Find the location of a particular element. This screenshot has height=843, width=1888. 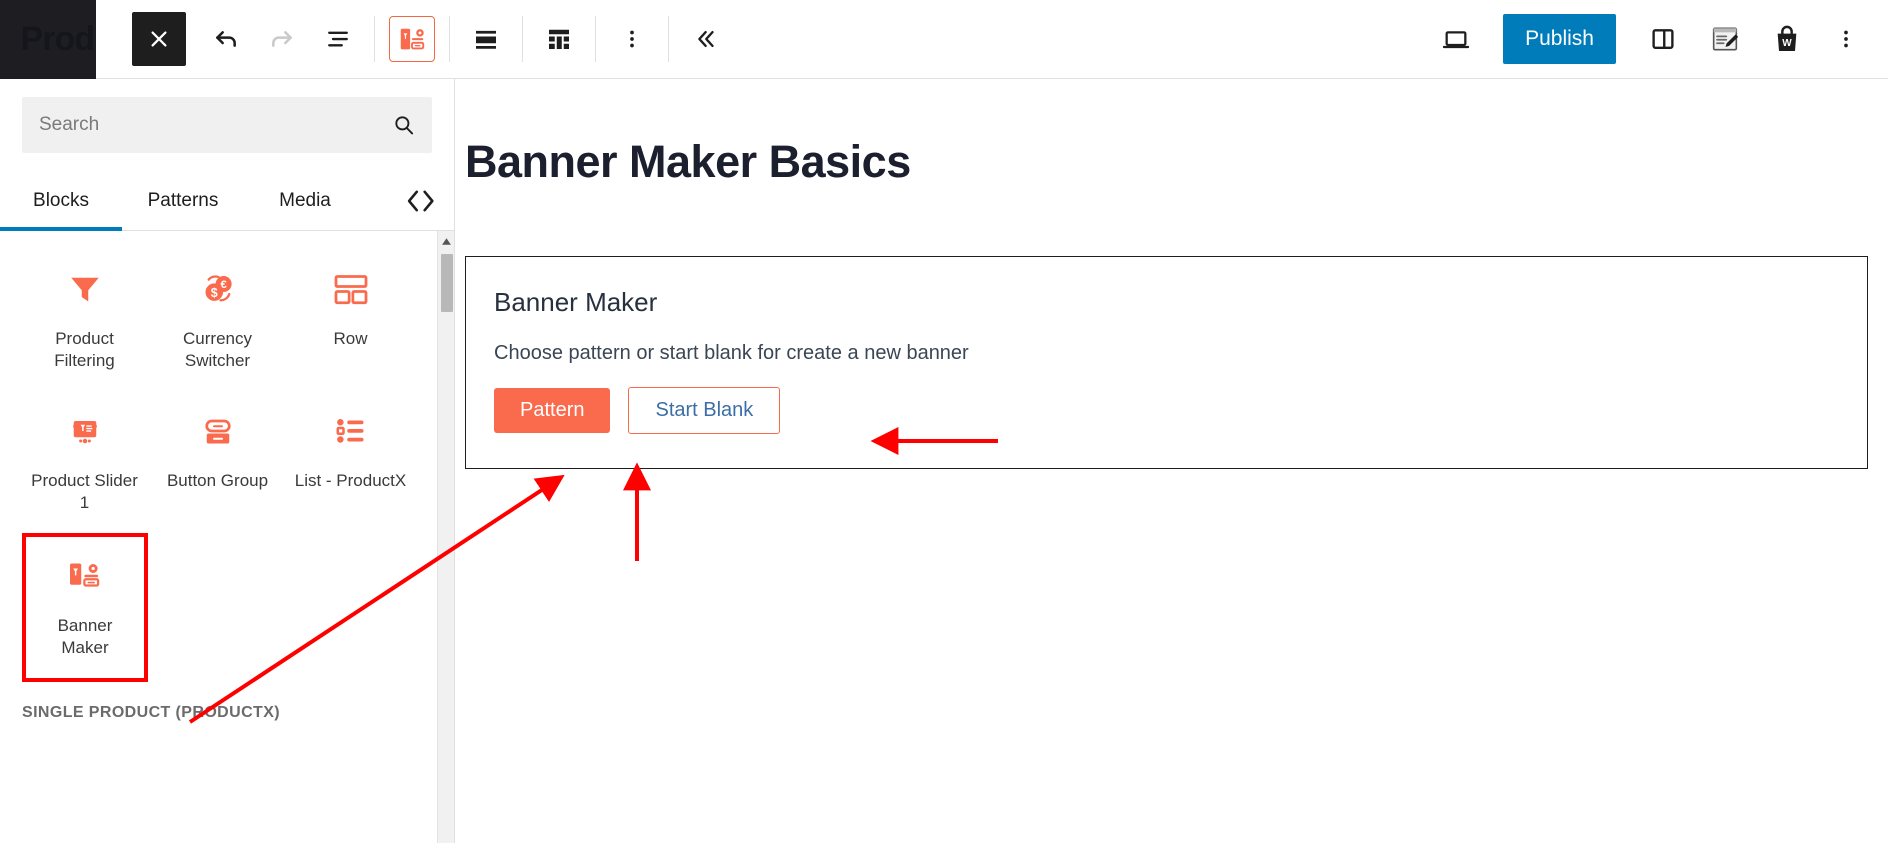

close-editor-button is located at coordinates (159, 39).